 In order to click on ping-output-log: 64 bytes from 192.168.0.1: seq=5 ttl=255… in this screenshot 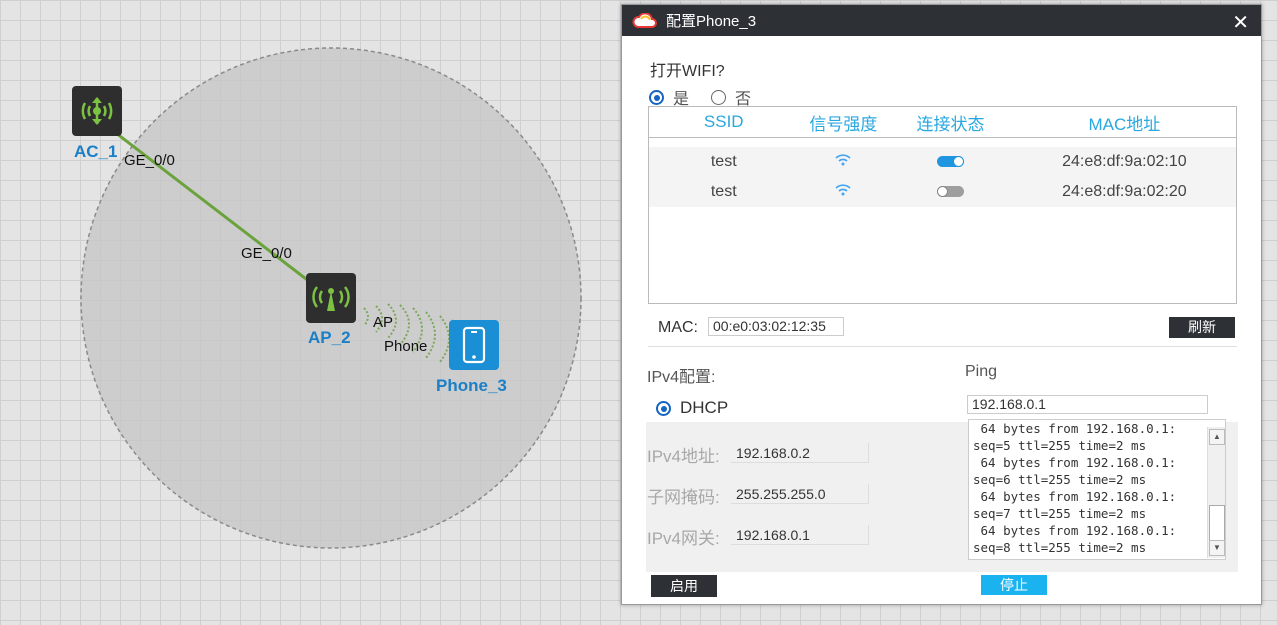, I will do `click(1097, 489)`.